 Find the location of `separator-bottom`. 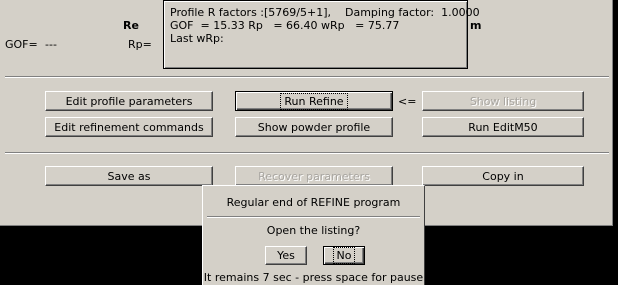

separator-bottom is located at coordinates (307, 153).